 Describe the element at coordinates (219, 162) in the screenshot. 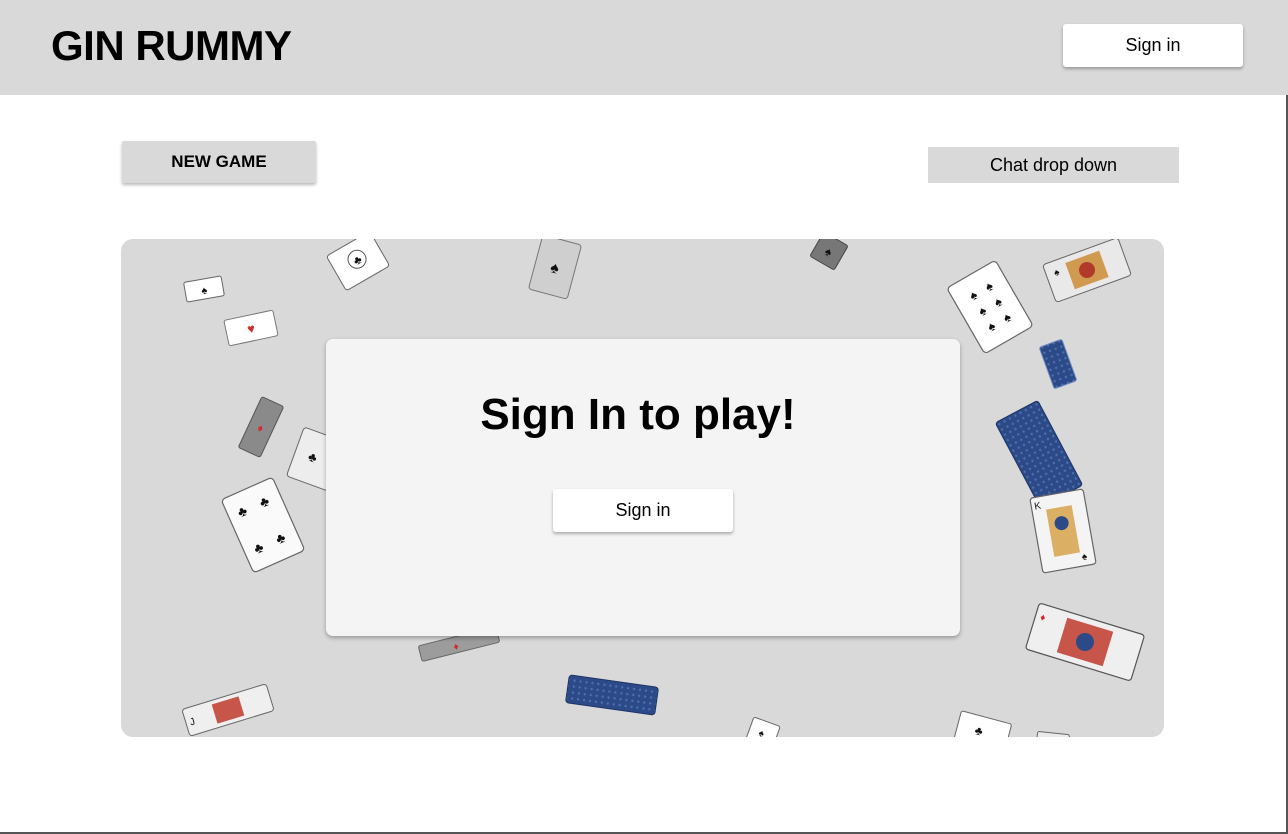

I see `new-game-button: NEW GAME` at that location.